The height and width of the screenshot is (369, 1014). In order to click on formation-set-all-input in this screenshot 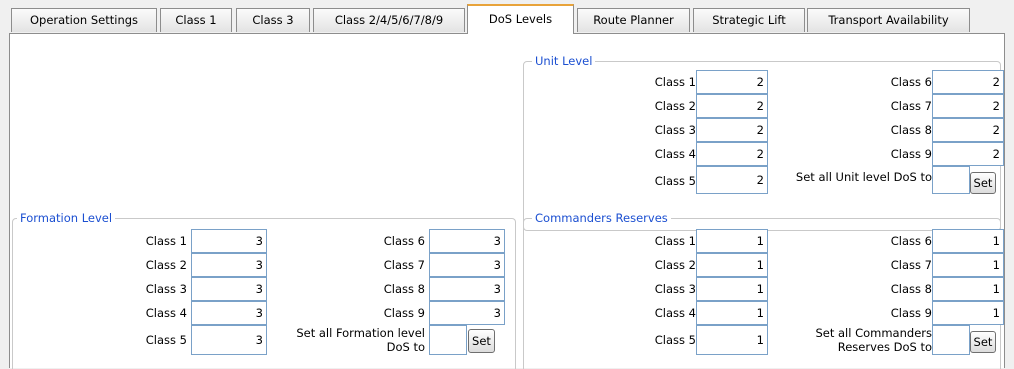, I will do `click(448, 340)`.